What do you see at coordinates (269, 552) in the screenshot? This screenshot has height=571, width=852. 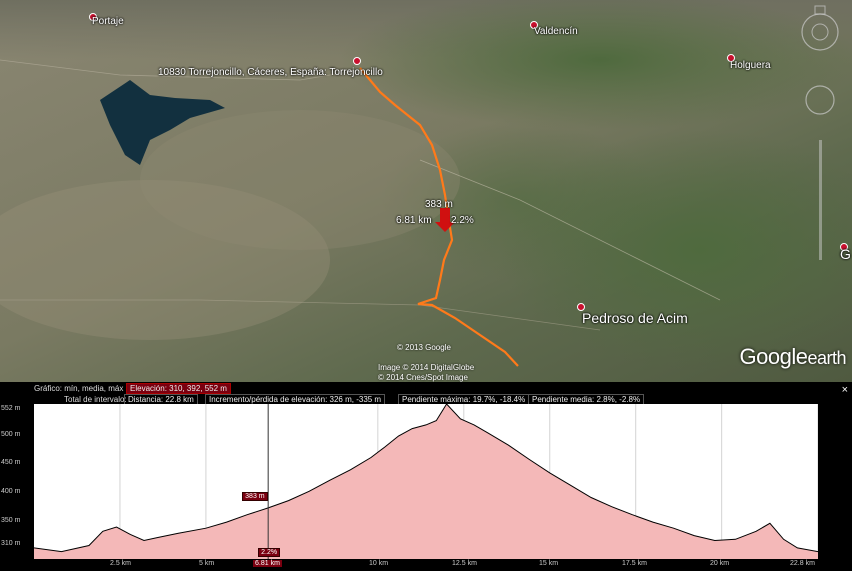 I see `cursor-grade-tag: 2.2%` at bounding box center [269, 552].